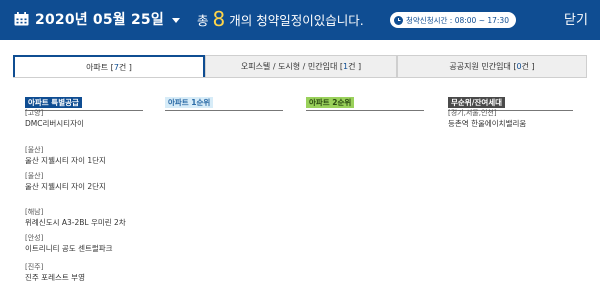 Image resolution: width=600 pixels, height=287 pixels. I want to click on item-region: [고양], so click(34, 113).